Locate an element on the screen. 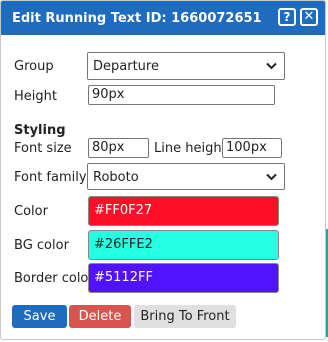 This screenshot has height=342, width=328. styling-header: Styling is located at coordinates (40, 130).